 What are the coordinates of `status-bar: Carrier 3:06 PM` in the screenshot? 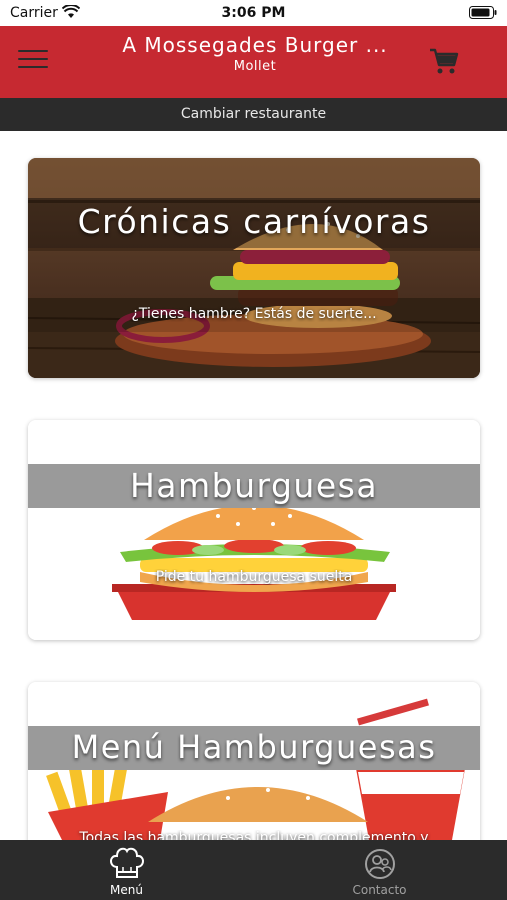 It's located at (253, 13).